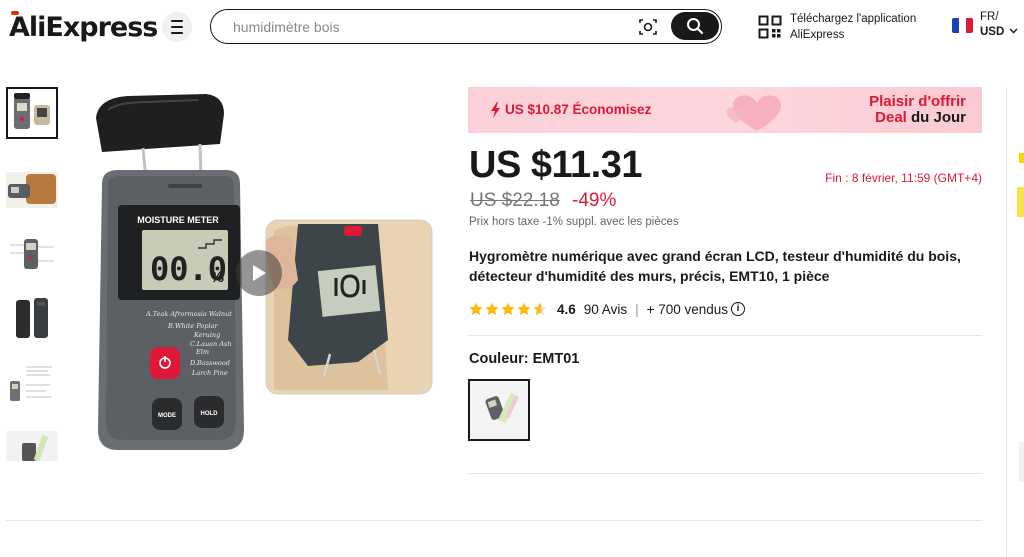 The height and width of the screenshot is (557, 1024). I want to click on search-bar, so click(466, 26).